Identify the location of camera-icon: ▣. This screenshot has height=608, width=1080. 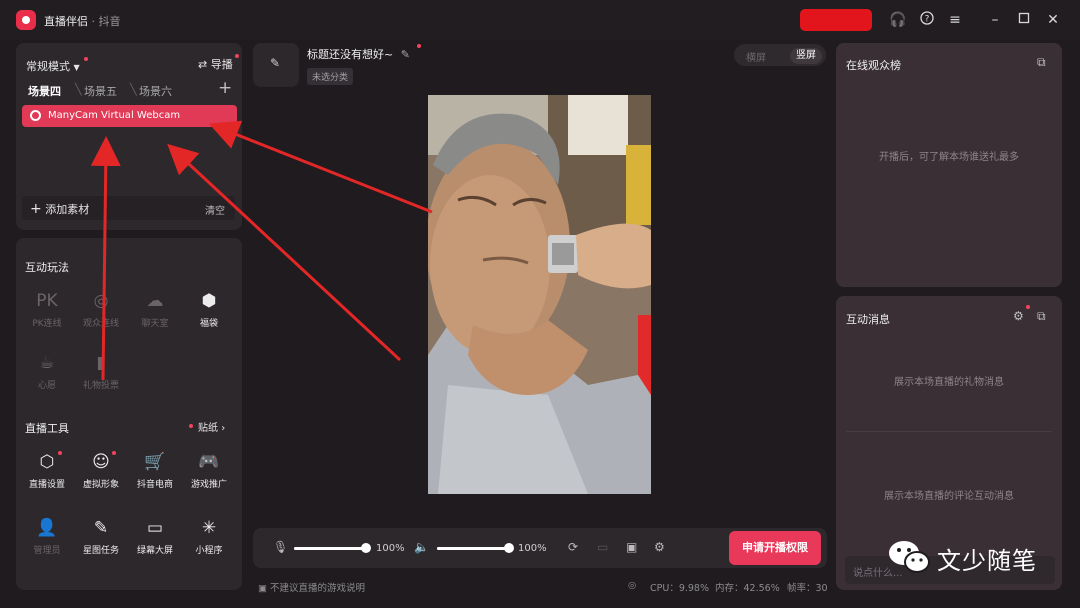
(631, 547).